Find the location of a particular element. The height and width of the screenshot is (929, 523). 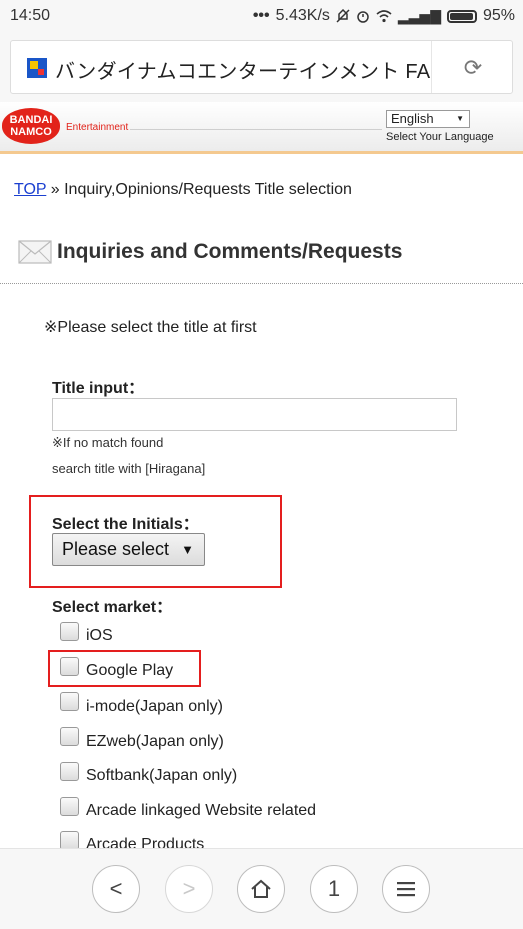

market-checkbox-i-mode is located at coordinates (69, 701).